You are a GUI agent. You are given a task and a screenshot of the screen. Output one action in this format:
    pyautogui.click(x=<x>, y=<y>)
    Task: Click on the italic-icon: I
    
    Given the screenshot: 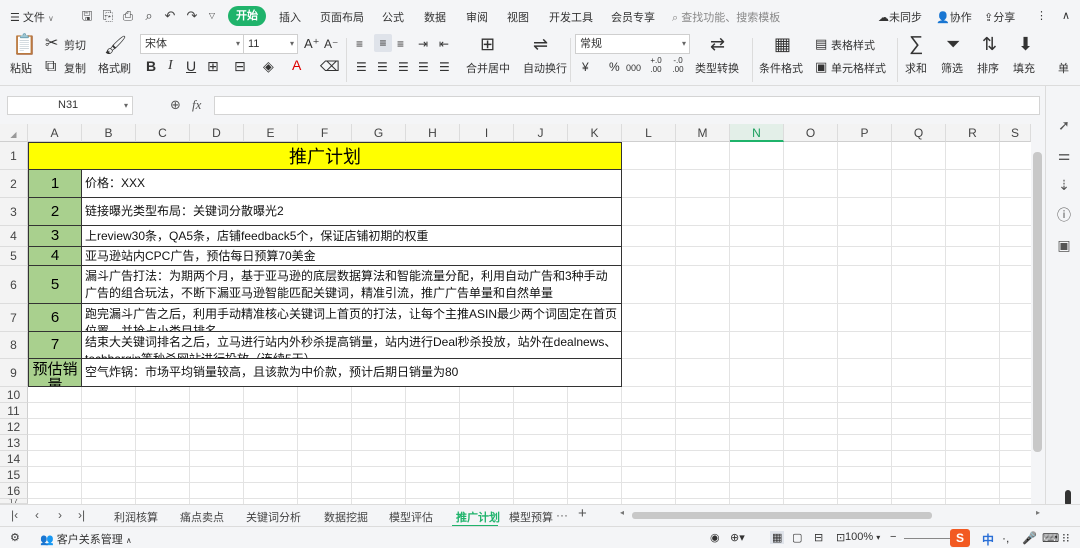 What is the action you would take?
    pyautogui.click(x=170, y=66)
    